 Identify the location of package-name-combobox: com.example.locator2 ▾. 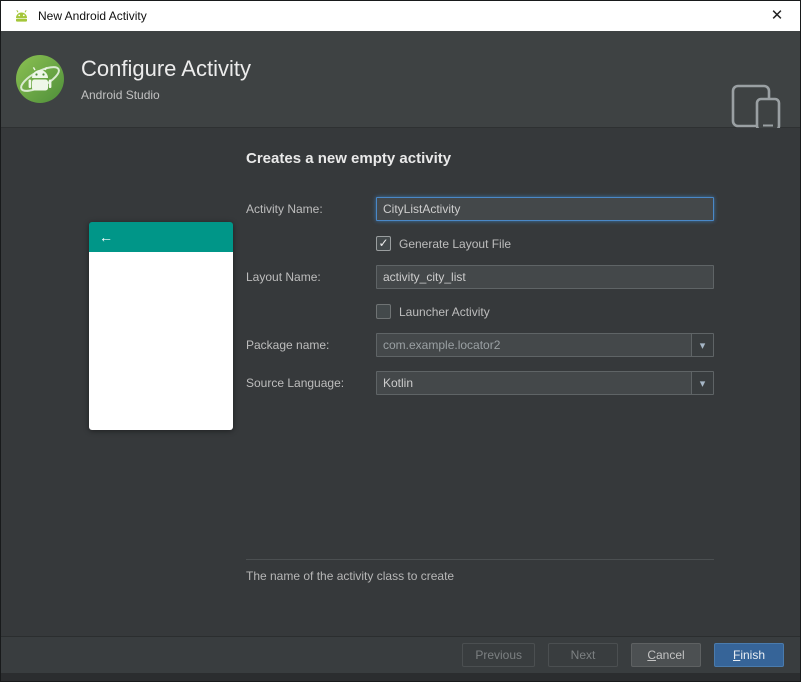
(545, 345).